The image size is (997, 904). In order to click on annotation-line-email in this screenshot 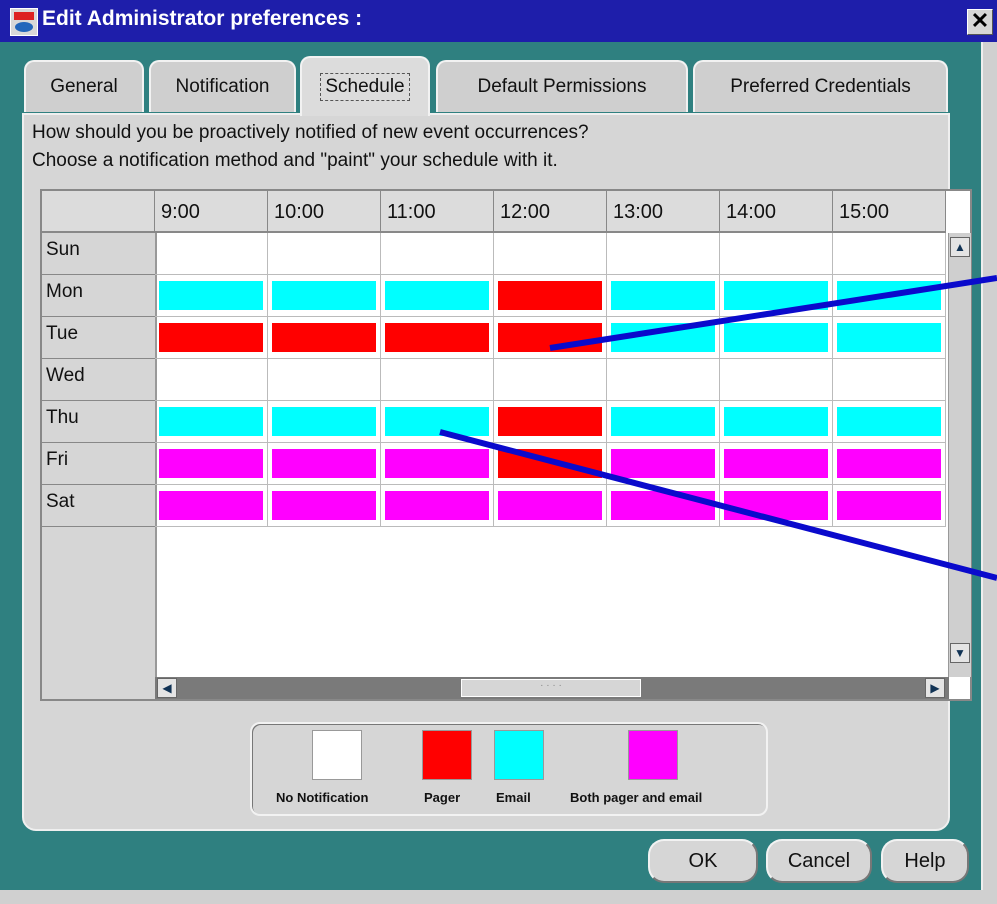, I will do `click(718, 505)`.